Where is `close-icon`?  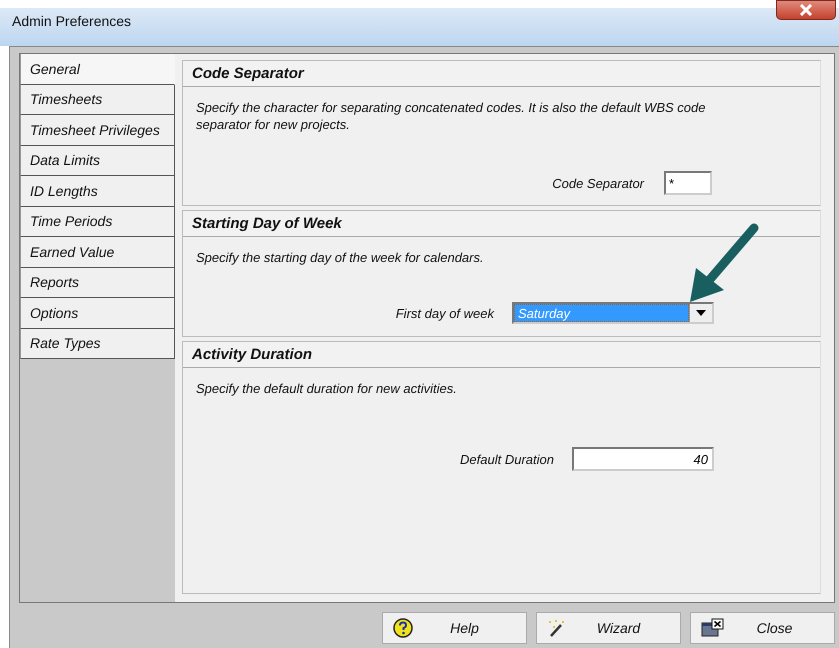 close-icon is located at coordinates (806, 10).